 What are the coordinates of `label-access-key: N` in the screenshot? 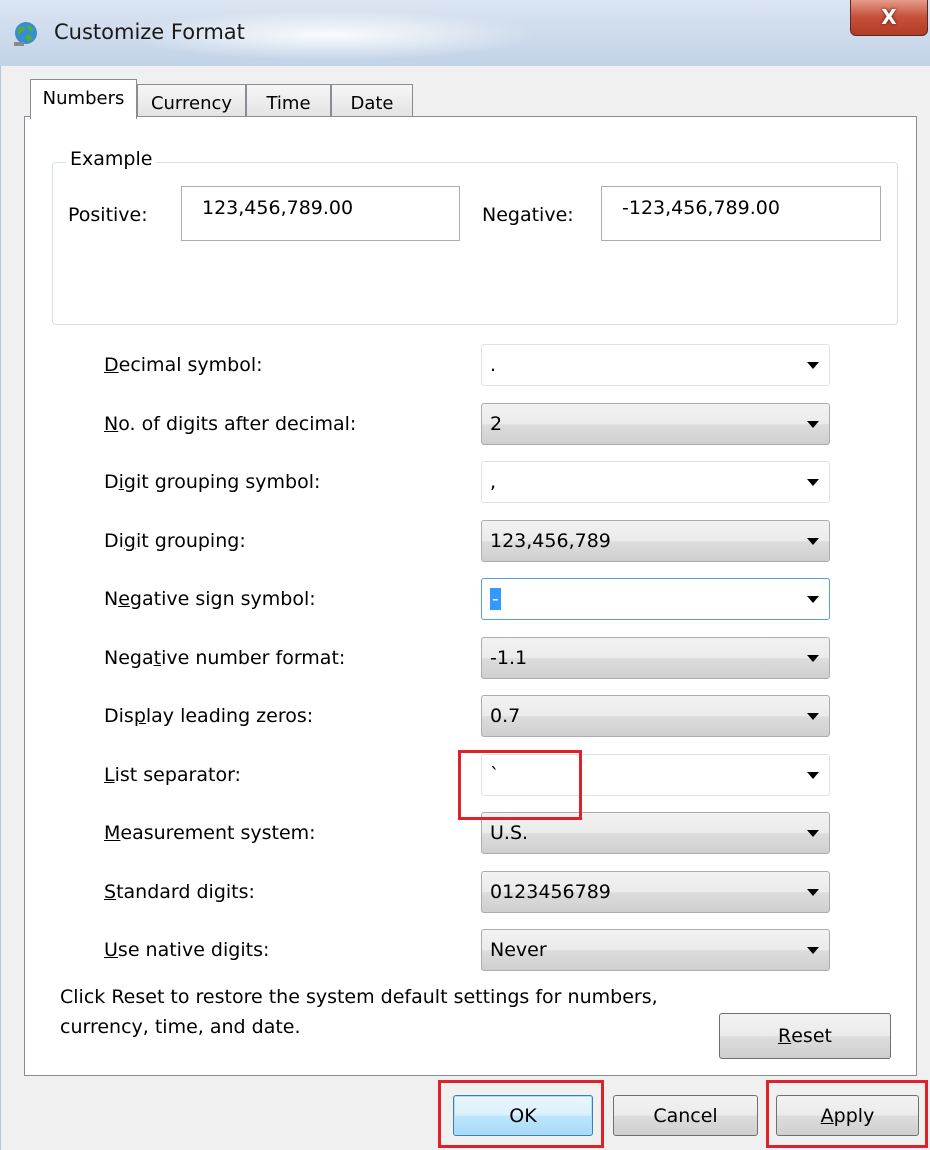 It's located at (111, 424).